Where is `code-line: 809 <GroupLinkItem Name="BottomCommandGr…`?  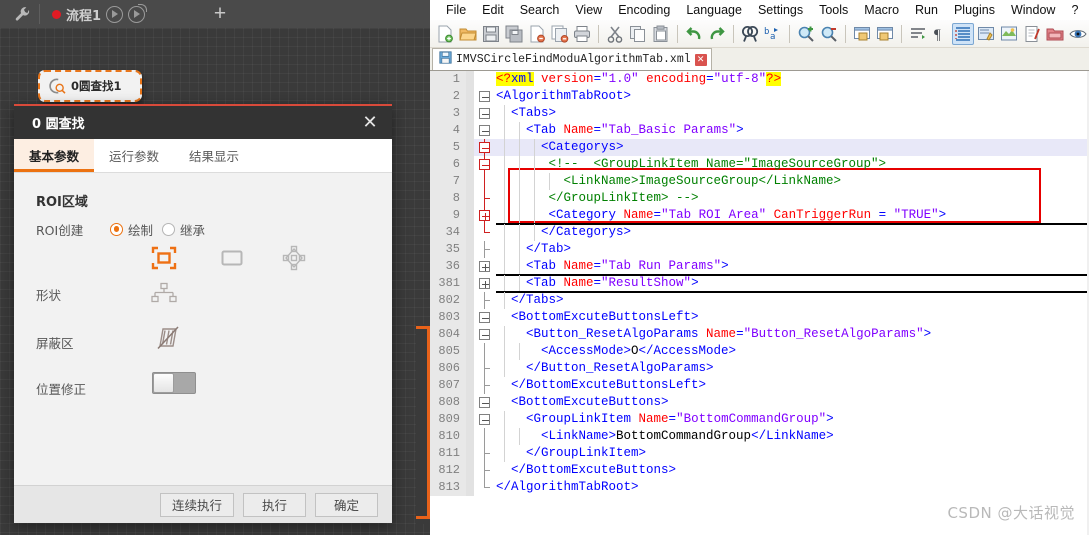
code-line: 809 <GroupLinkItem Name="BottomCommandGr… is located at coordinates (759, 419).